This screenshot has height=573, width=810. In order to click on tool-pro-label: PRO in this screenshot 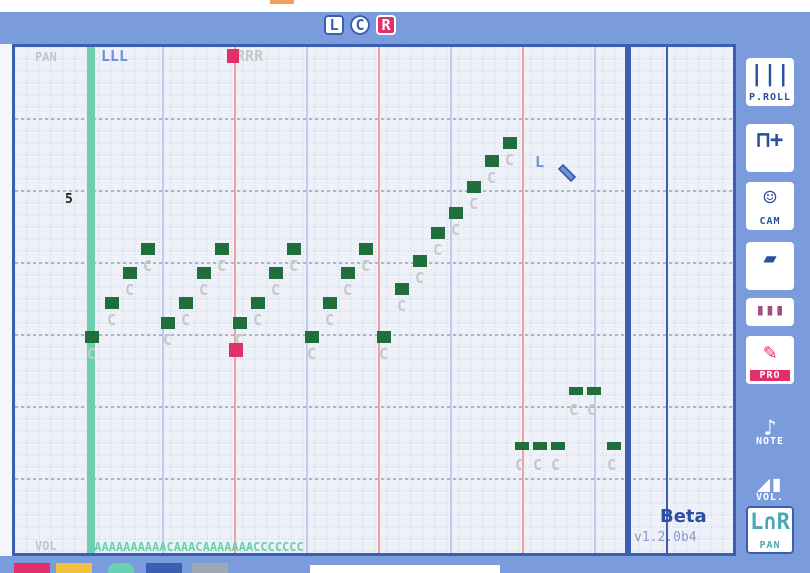, I will do `click(770, 375)`.